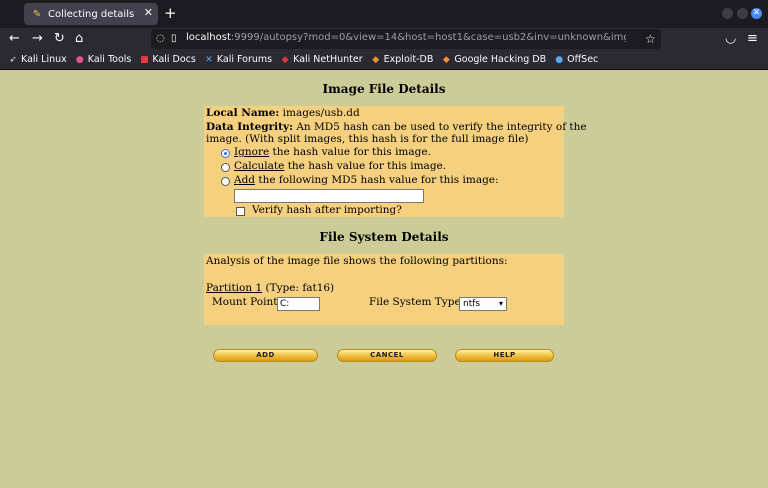 This screenshot has width=768, height=488. What do you see at coordinates (351, 152) in the screenshot?
I see `ignore-text: the hash value for this image.` at bounding box center [351, 152].